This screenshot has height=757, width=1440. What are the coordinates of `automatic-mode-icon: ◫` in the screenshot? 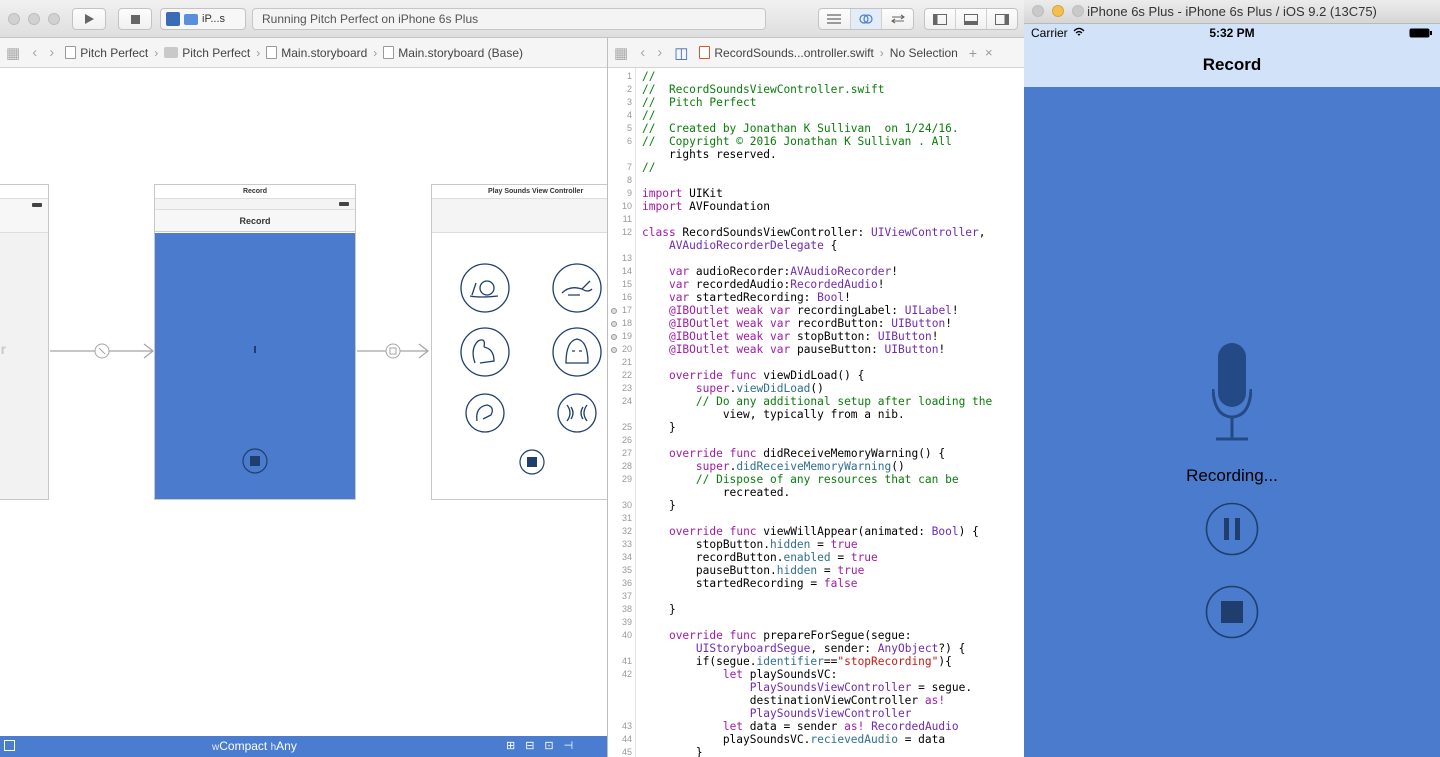 It's located at (681, 53).